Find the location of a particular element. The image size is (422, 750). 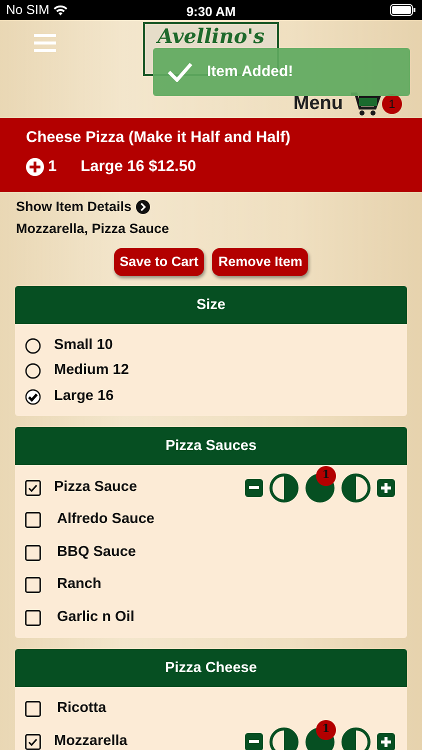

clock: 9:30 AM is located at coordinates (211, 12).